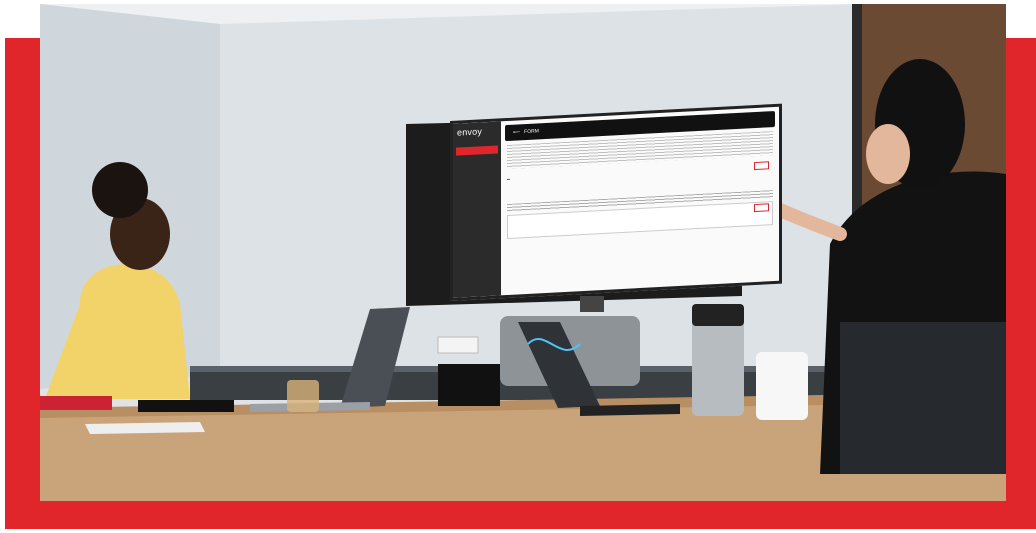  Describe the element at coordinates (761, 208) in the screenshot. I see `tv-secondary-button` at that location.